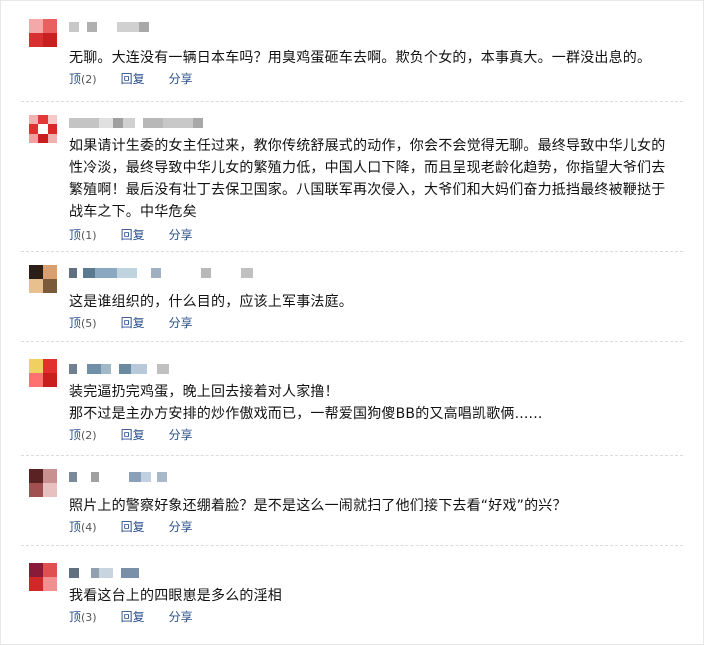  I want to click on like-button: 顶(5), so click(83, 322).